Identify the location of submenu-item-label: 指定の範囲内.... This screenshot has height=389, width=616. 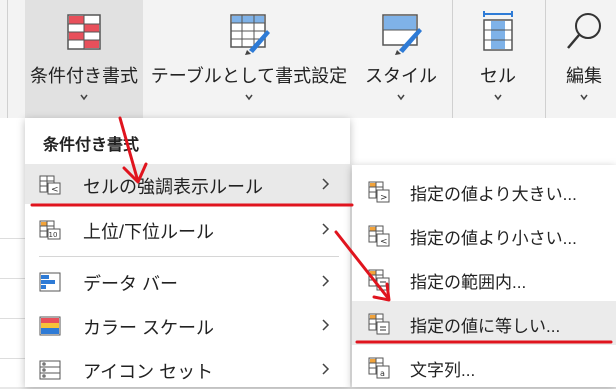
(468, 282).